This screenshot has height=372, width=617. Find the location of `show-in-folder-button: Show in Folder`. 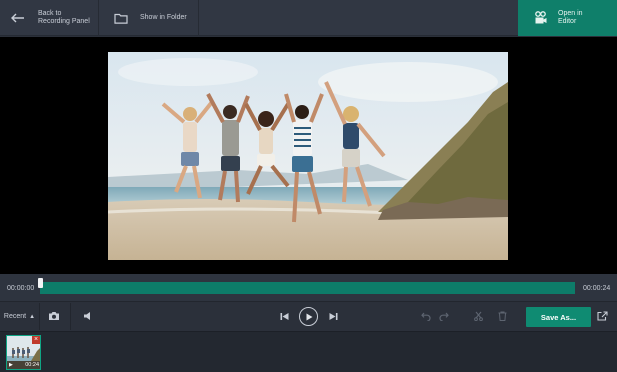

show-in-folder-button: Show in Folder is located at coordinates (149, 18).